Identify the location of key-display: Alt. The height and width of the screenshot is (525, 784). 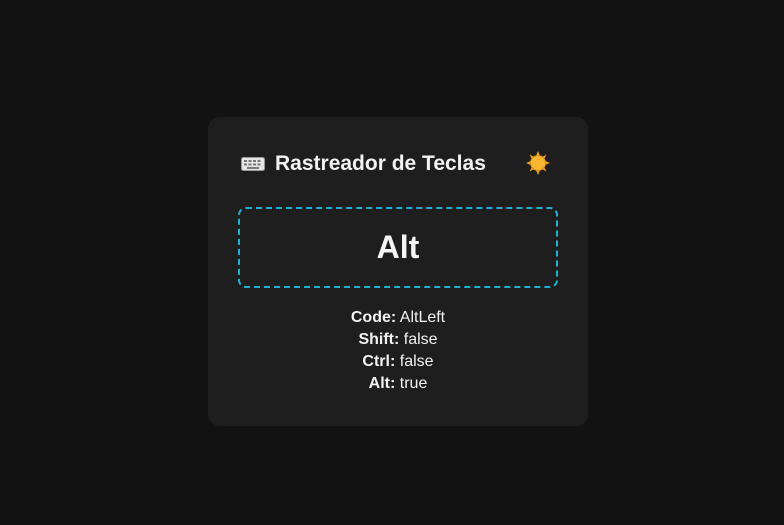
(398, 247).